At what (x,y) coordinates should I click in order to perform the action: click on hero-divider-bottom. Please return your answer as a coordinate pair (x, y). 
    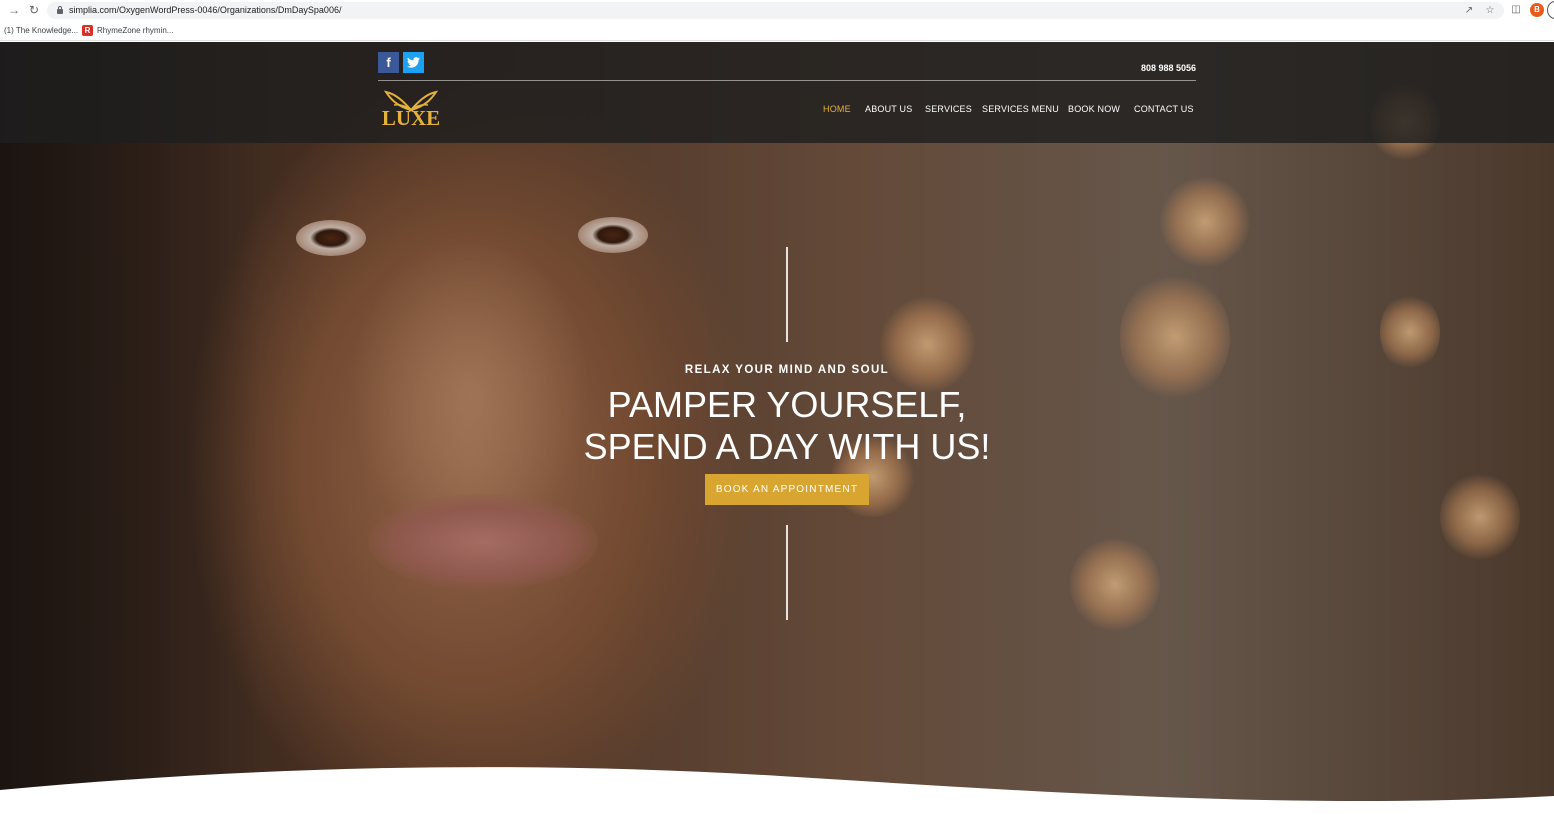
    Looking at the image, I should click on (787, 572).